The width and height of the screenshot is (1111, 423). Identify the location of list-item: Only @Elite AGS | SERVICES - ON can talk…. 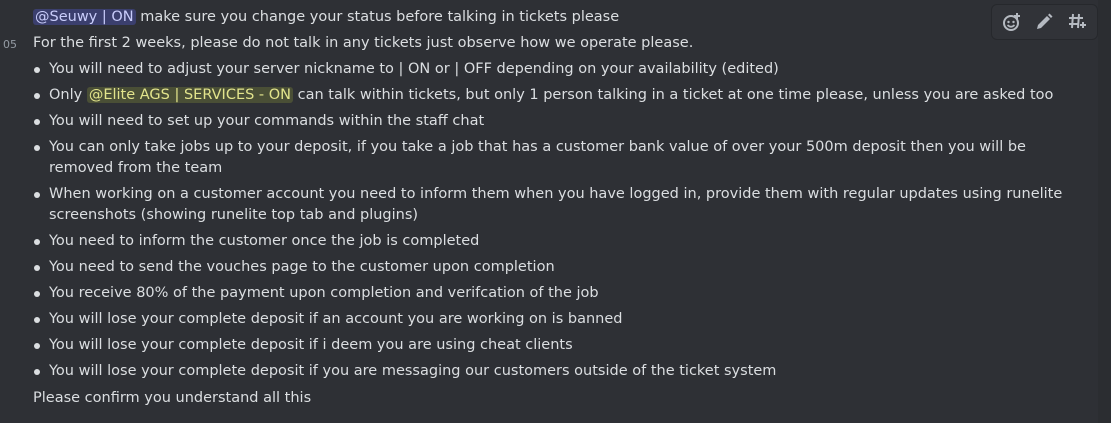
(540, 95).